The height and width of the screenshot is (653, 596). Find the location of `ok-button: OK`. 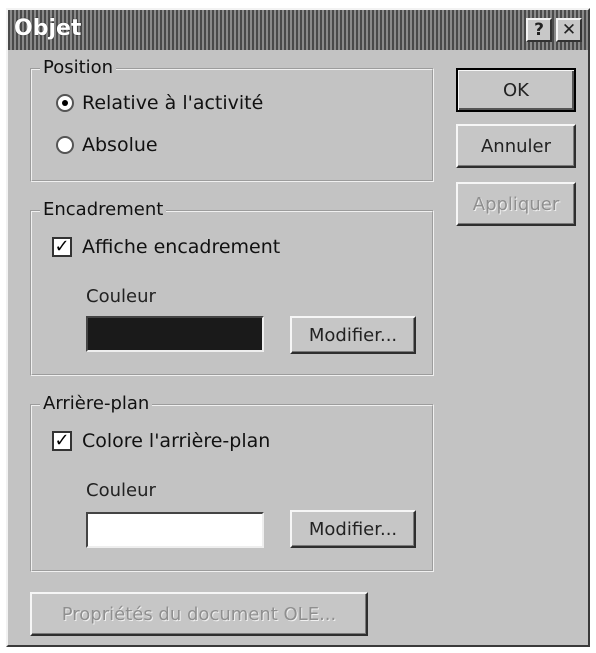

ok-button: OK is located at coordinates (516, 90).